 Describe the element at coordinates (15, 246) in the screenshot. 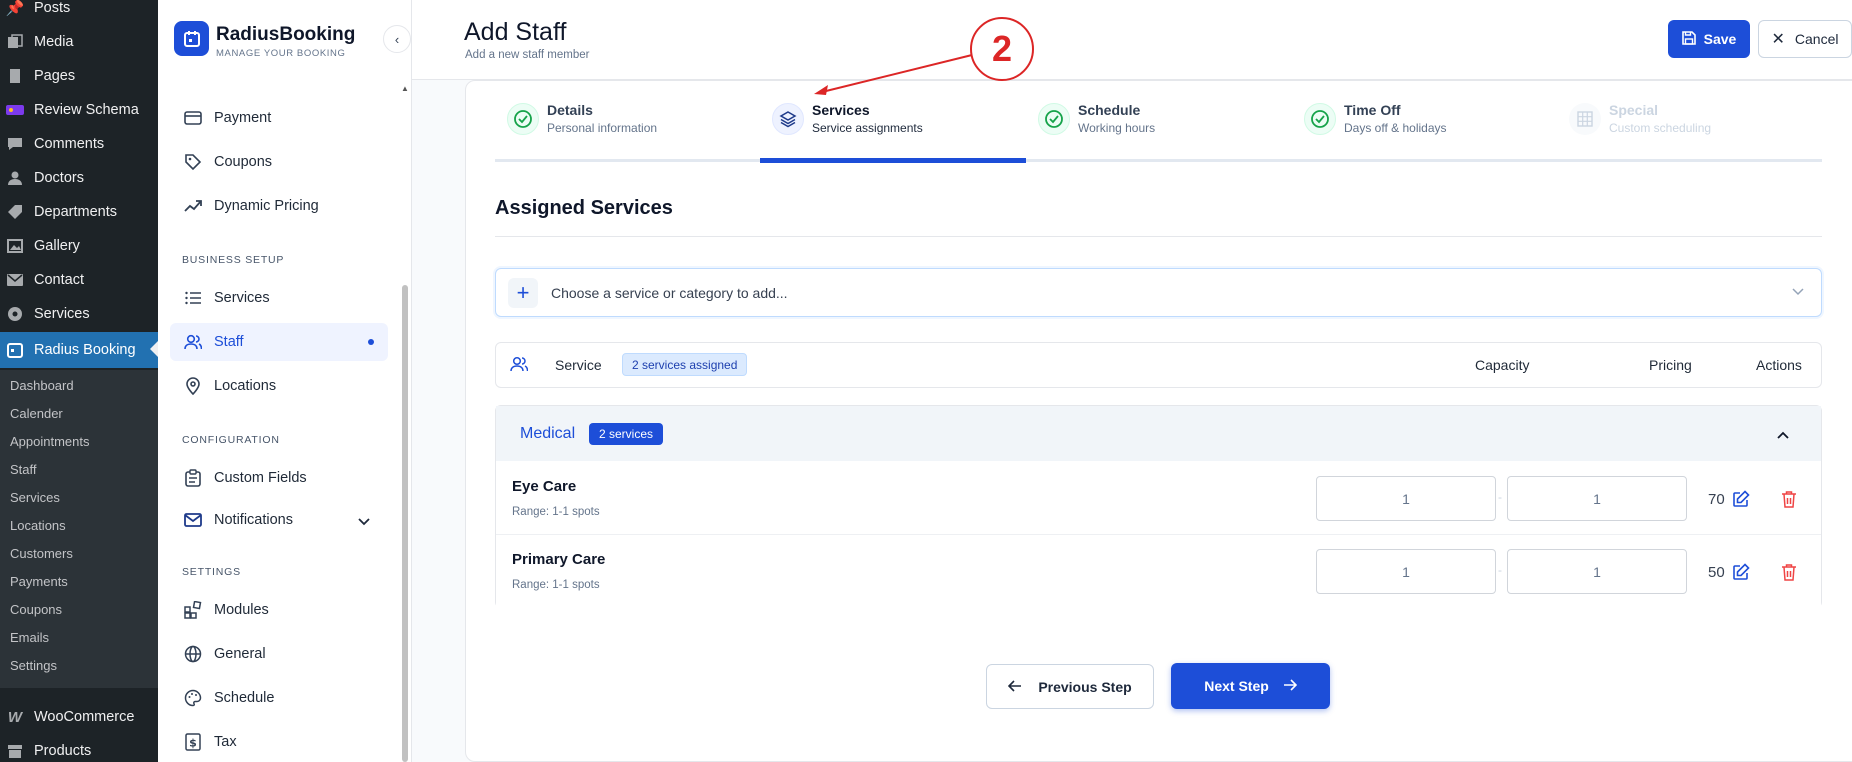

I see `gallery-icon` at that location.